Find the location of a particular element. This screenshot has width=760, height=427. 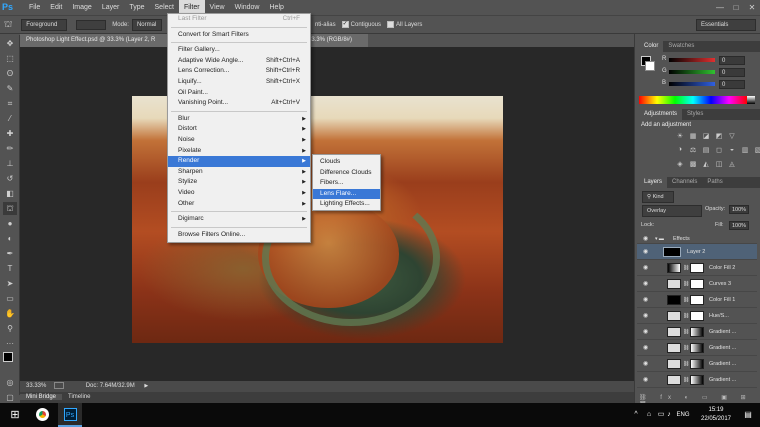

eraser-tool-icon: ◧ is located at coordinates (10, 193).